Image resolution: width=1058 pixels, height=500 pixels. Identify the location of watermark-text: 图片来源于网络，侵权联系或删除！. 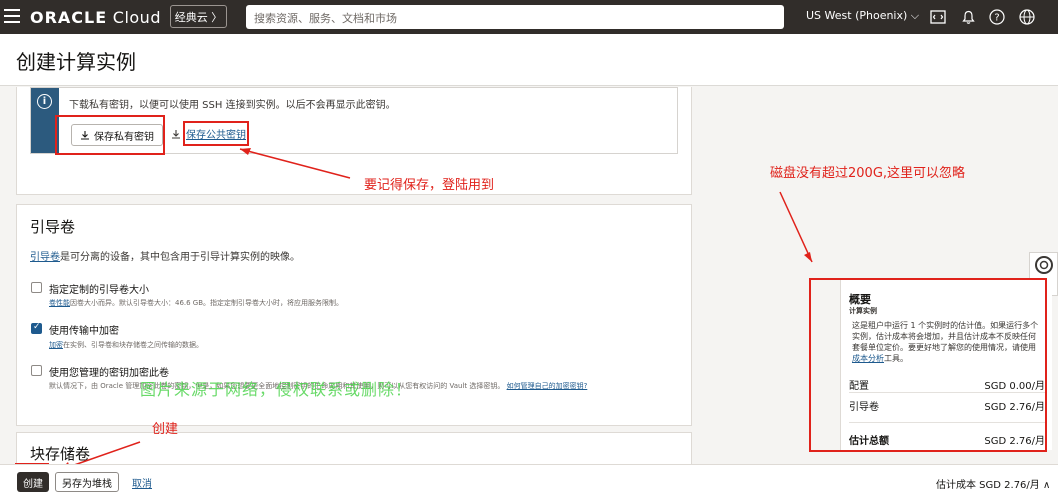
(276, 389).